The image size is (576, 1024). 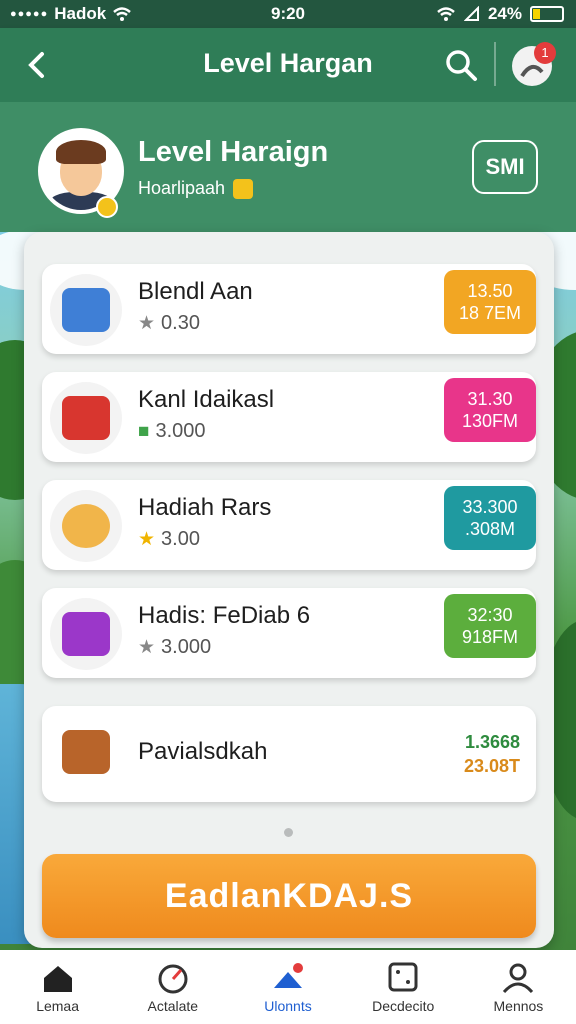 I want to click on list-item: Hadiah Rars ★ 3.00 33.300 .308M, so click(x=289, y=525).